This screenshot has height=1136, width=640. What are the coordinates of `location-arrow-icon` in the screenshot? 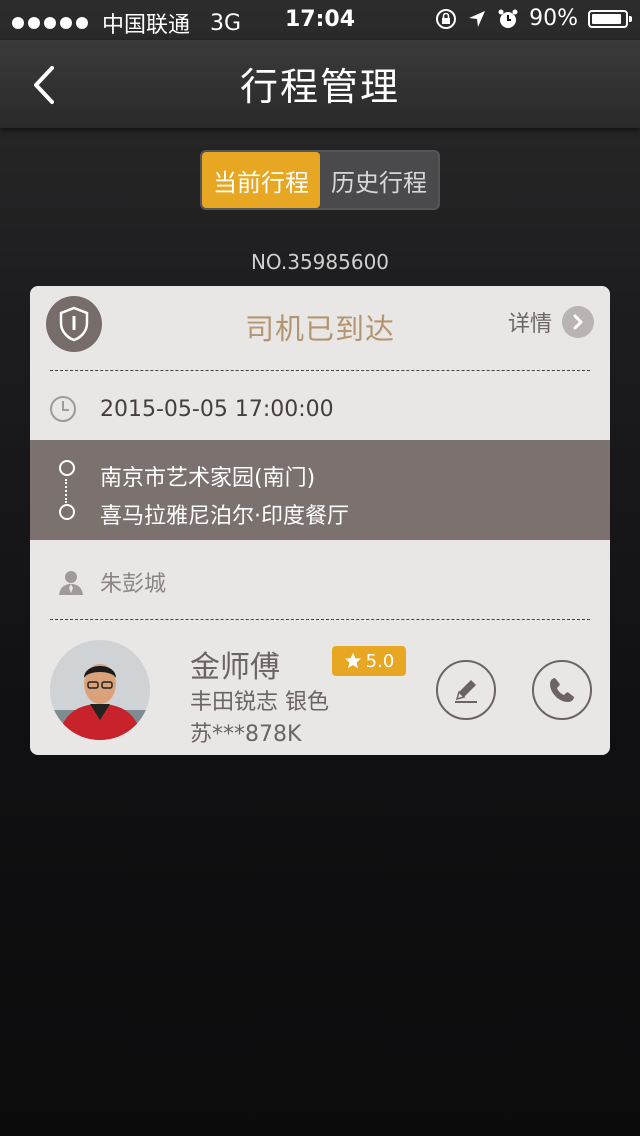 It's located at (477, 18).